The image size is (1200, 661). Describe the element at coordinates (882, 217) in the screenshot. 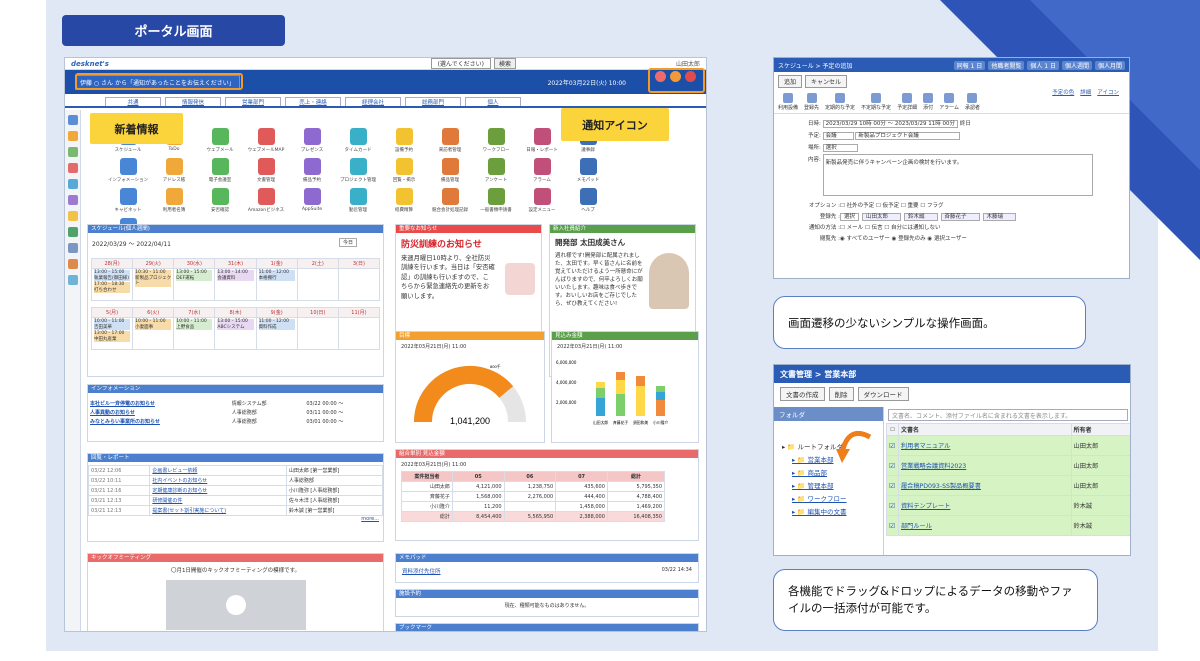

I see `registrant-chip: 山田太郎` at that location.